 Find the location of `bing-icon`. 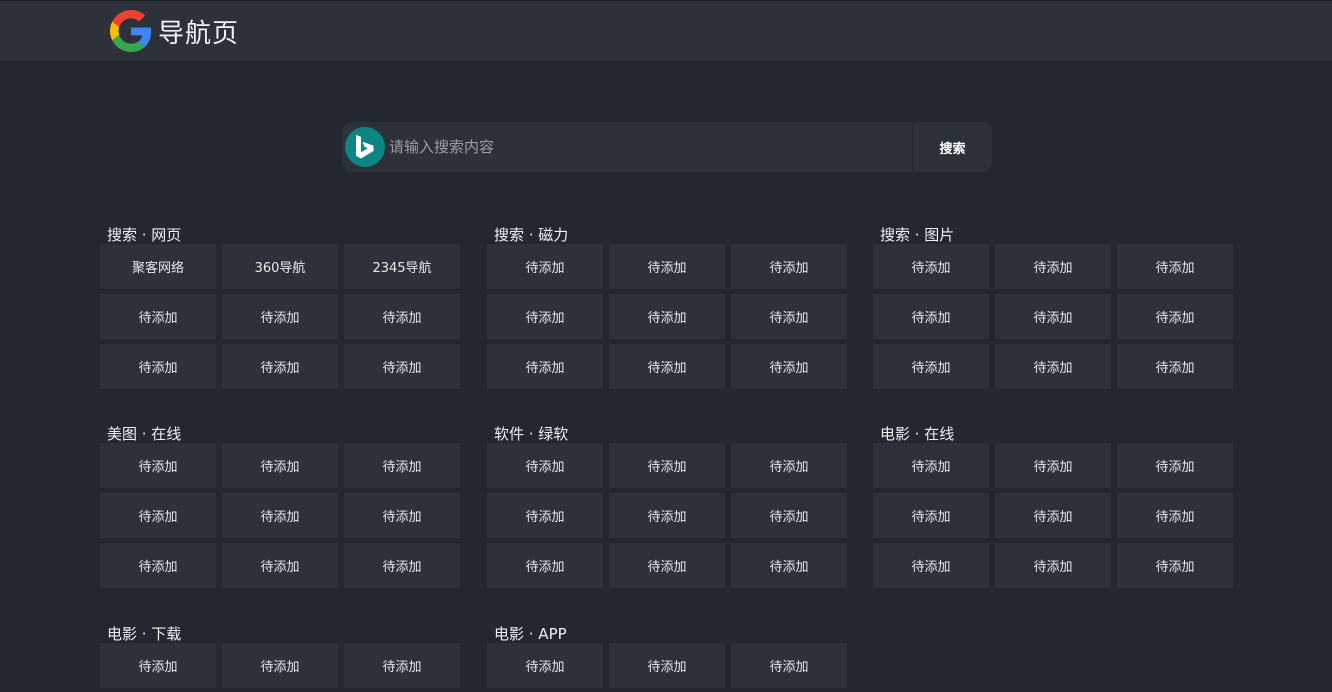

bing-icon is located at coordinates (365, 147).